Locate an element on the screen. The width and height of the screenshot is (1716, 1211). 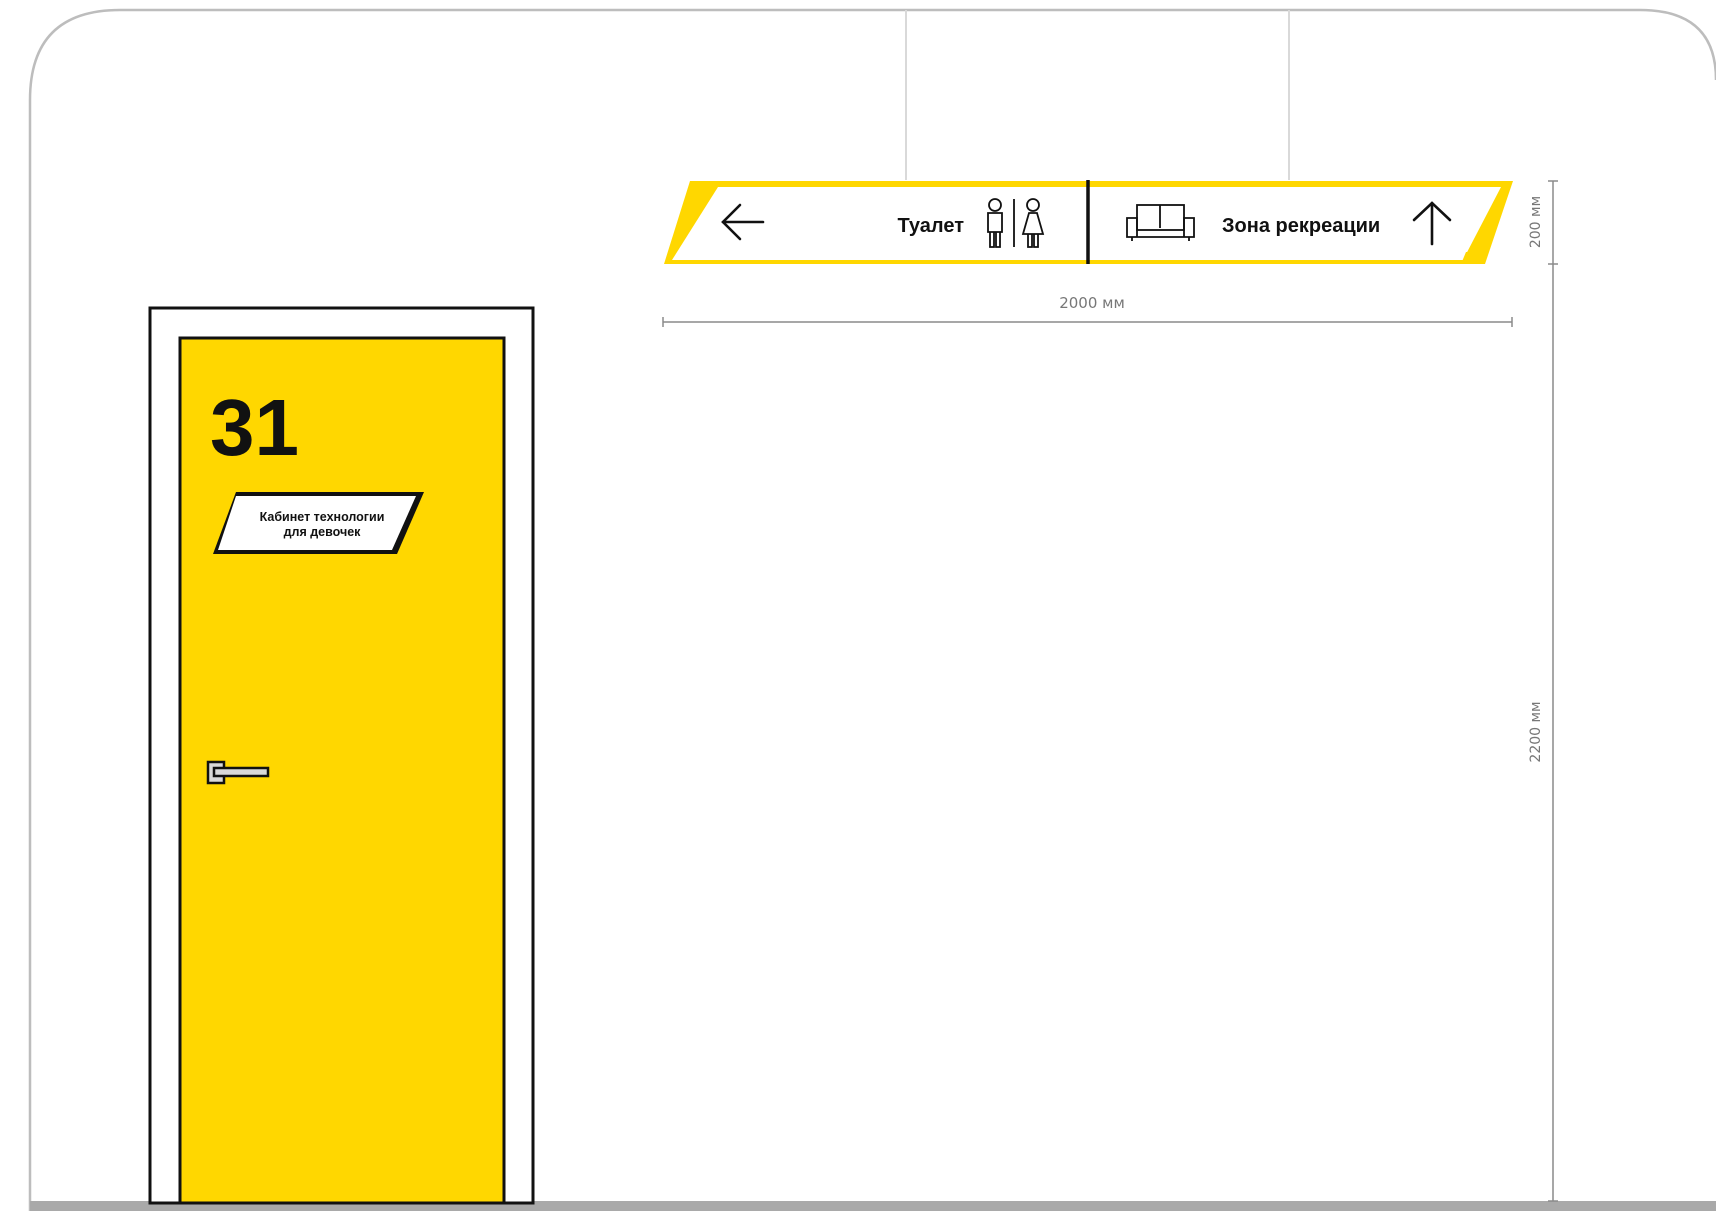
dimension-sign-height is located at coordinates (1553, 222).